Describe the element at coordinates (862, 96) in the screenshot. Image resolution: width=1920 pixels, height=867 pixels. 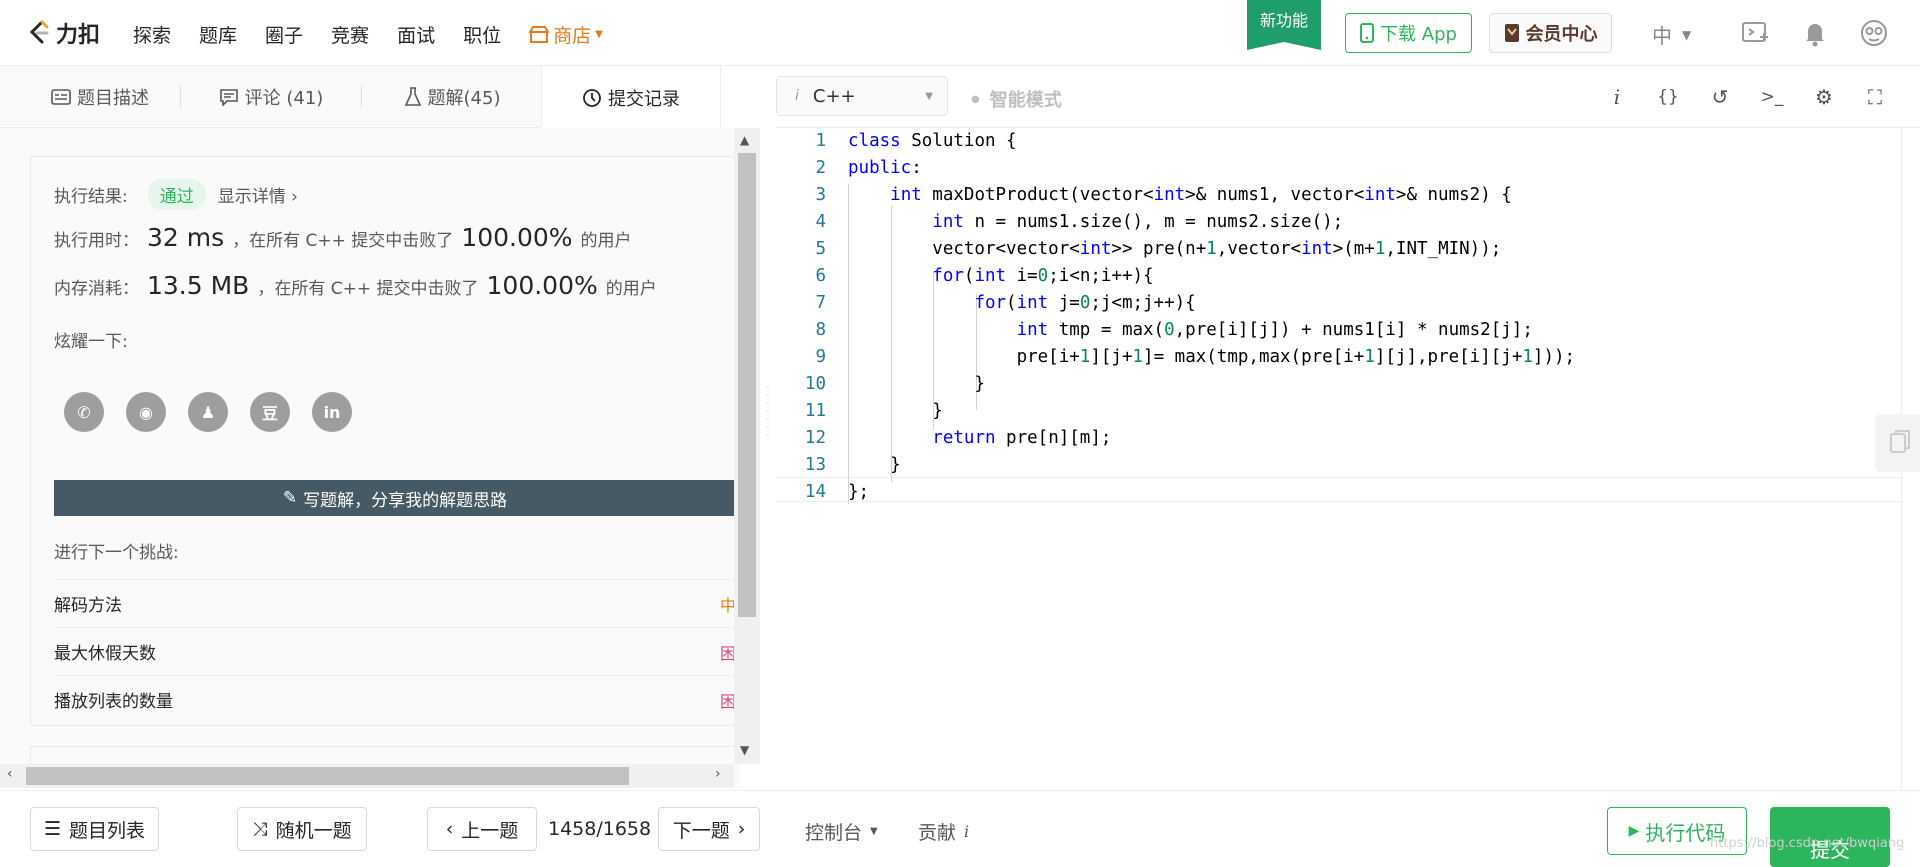
I see `language-select: i C++ ▼` at that location.